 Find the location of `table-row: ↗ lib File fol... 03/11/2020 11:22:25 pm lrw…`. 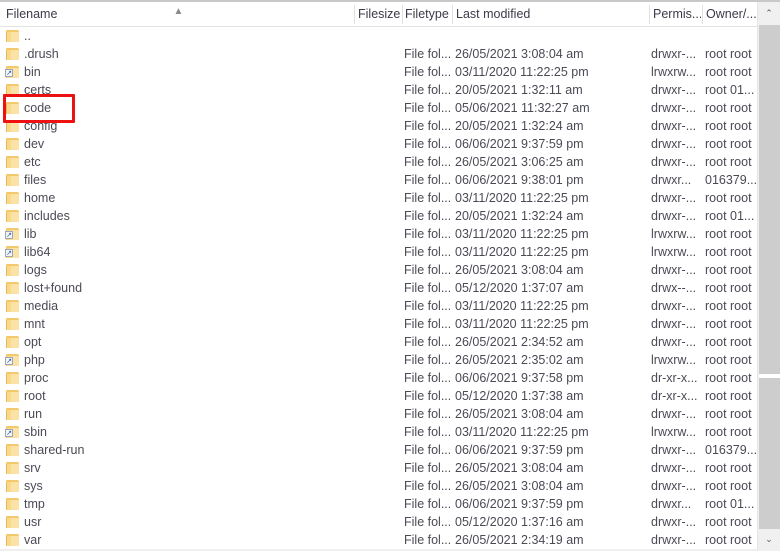

table-row: ↗ lib File fol... 03/11/2020 11:22:25 pm lrw… is located at coordinates (378, 234).